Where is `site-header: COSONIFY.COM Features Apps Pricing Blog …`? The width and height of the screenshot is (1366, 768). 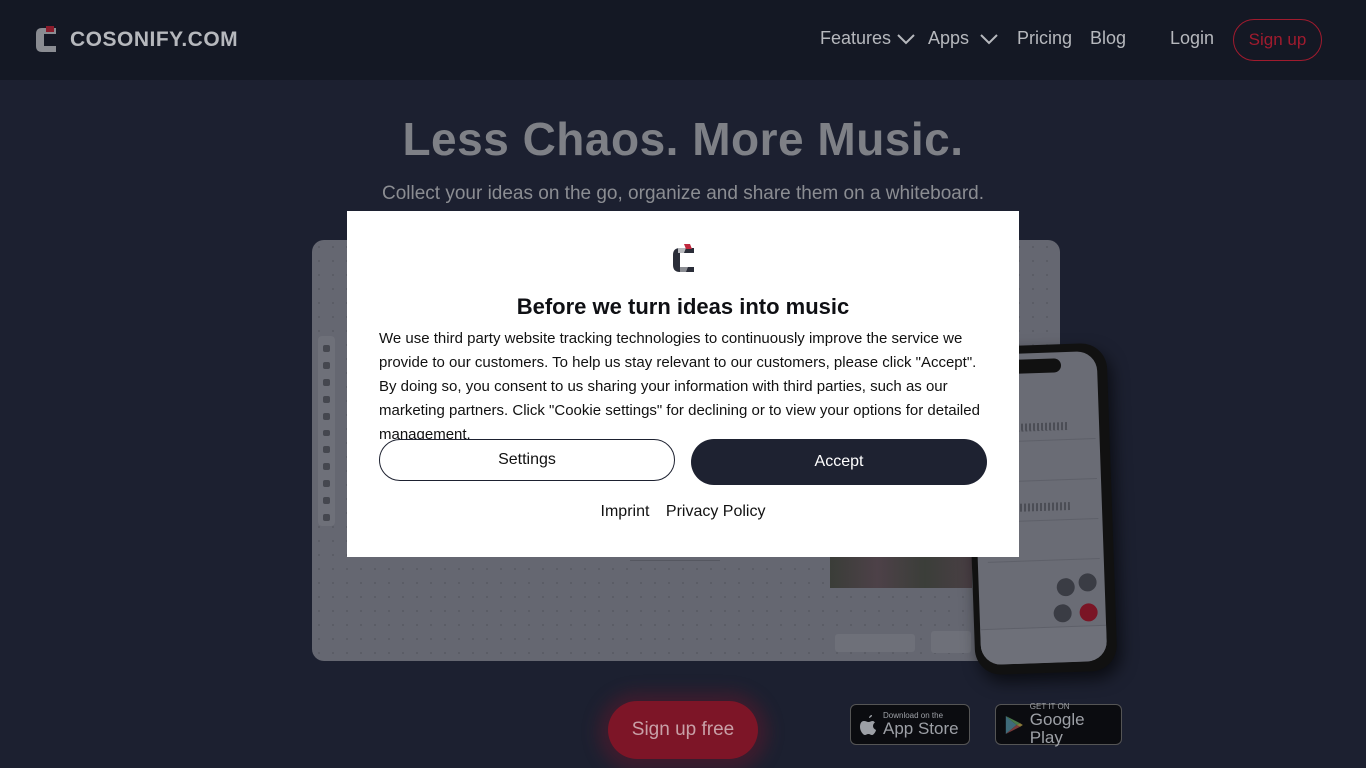 site-header: COSONIFY.COM Features Apps Pricing Blog … is located at coordinates (683, 40).